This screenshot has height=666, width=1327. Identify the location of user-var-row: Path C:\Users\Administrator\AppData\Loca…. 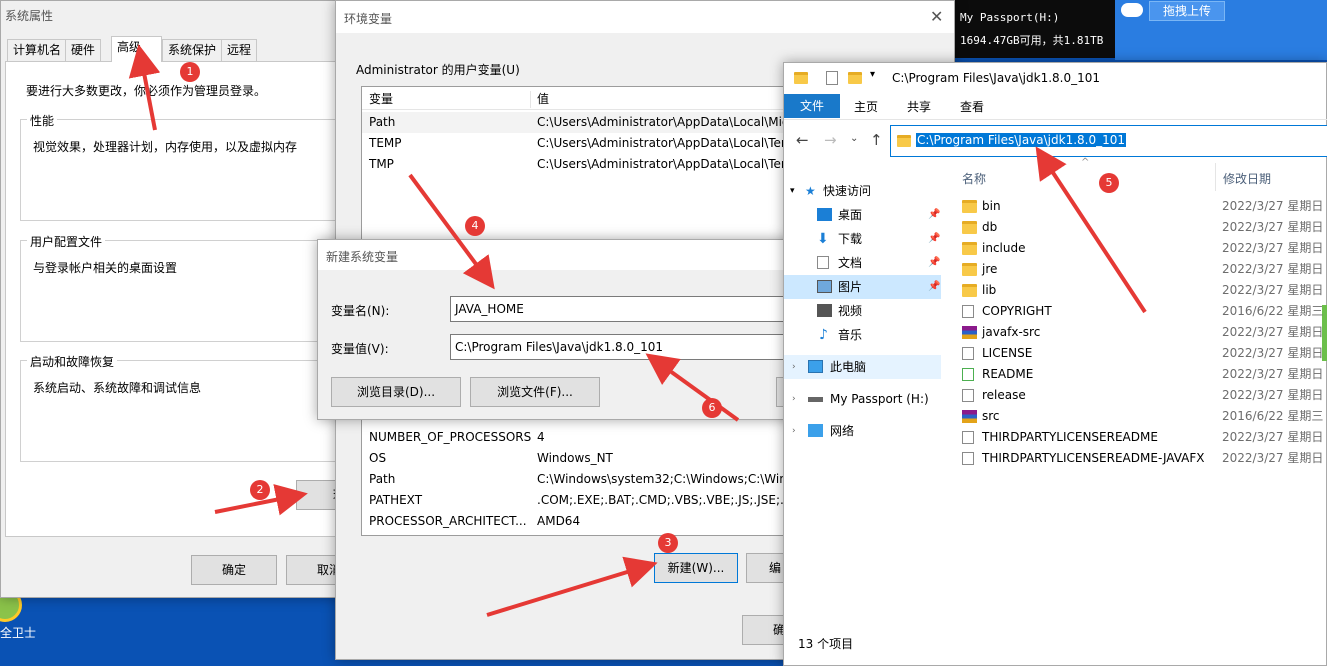
(591, 122).